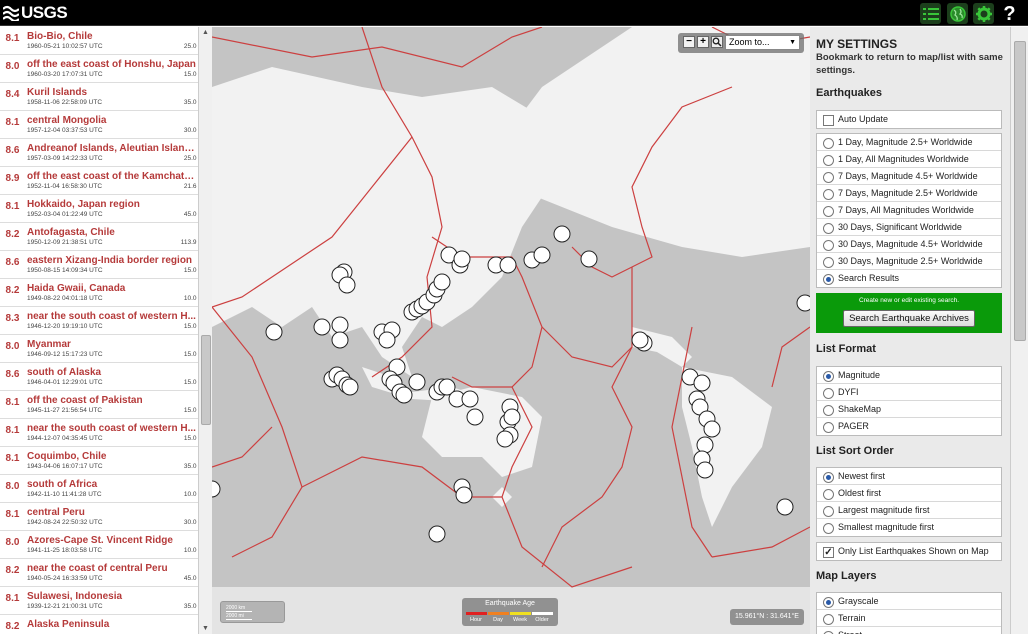  Describe the element at coordinates (957, 13) in the screenshot. I see `map-view-button` at that location.